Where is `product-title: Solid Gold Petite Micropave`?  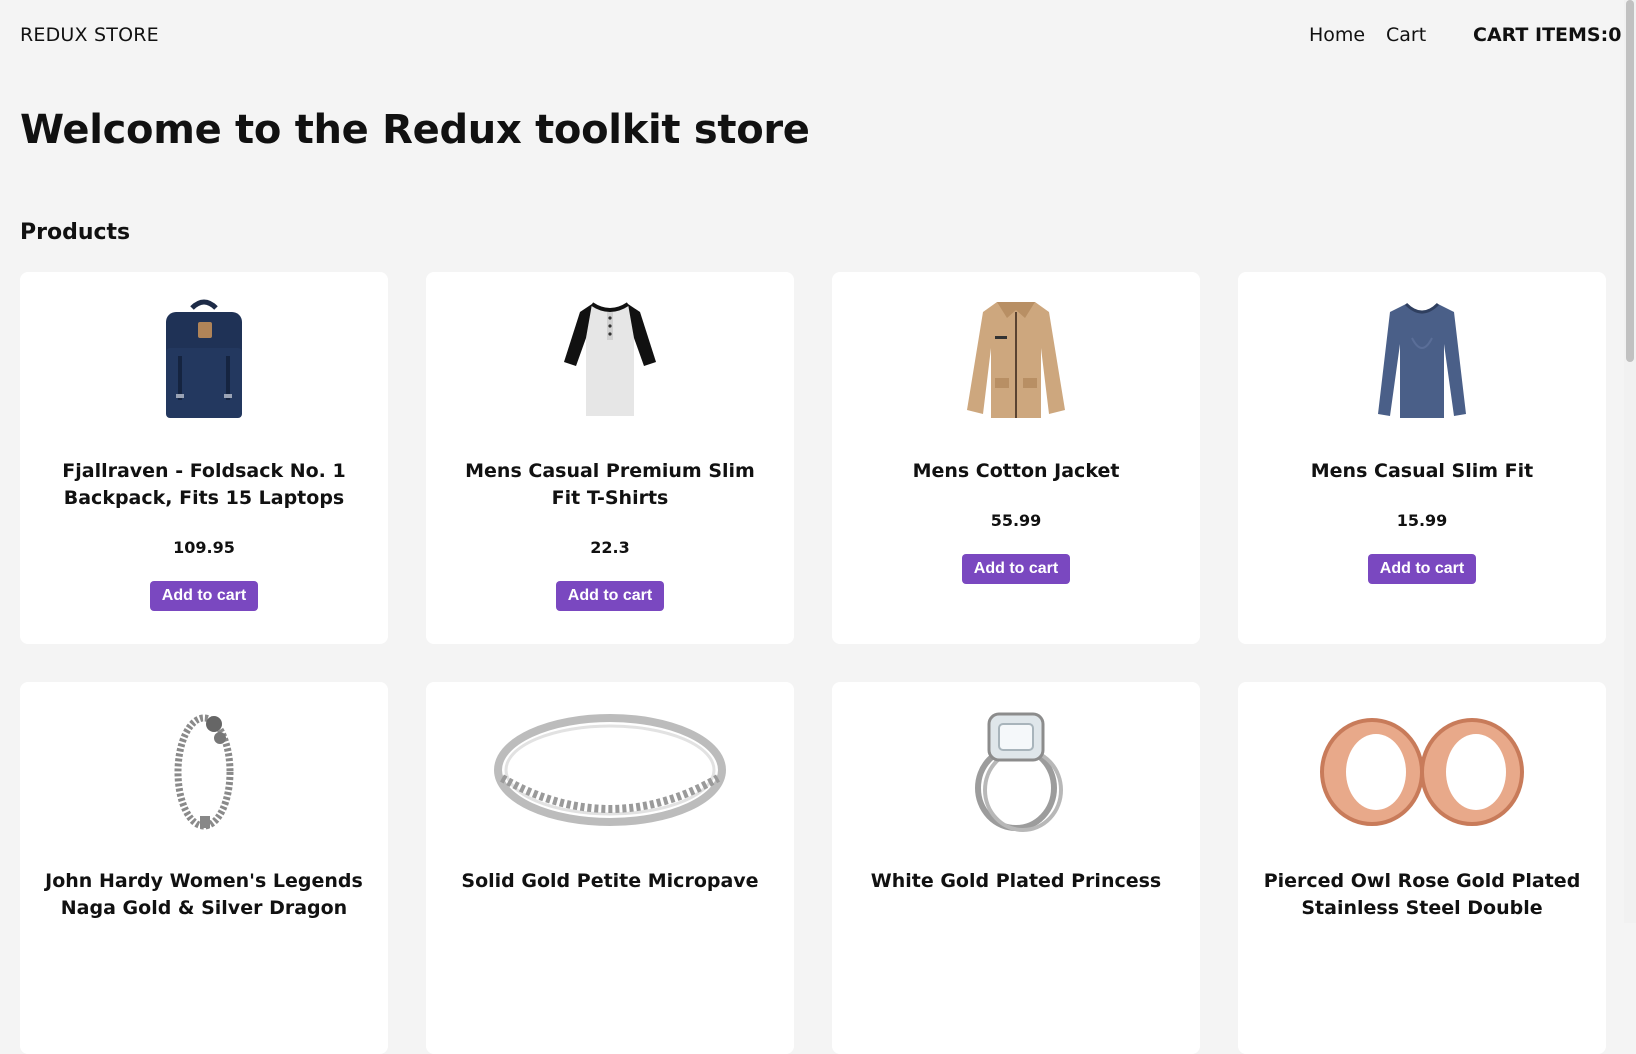 product-title: Solid Gold Petite Micropave is located at coordinates (610, 881).